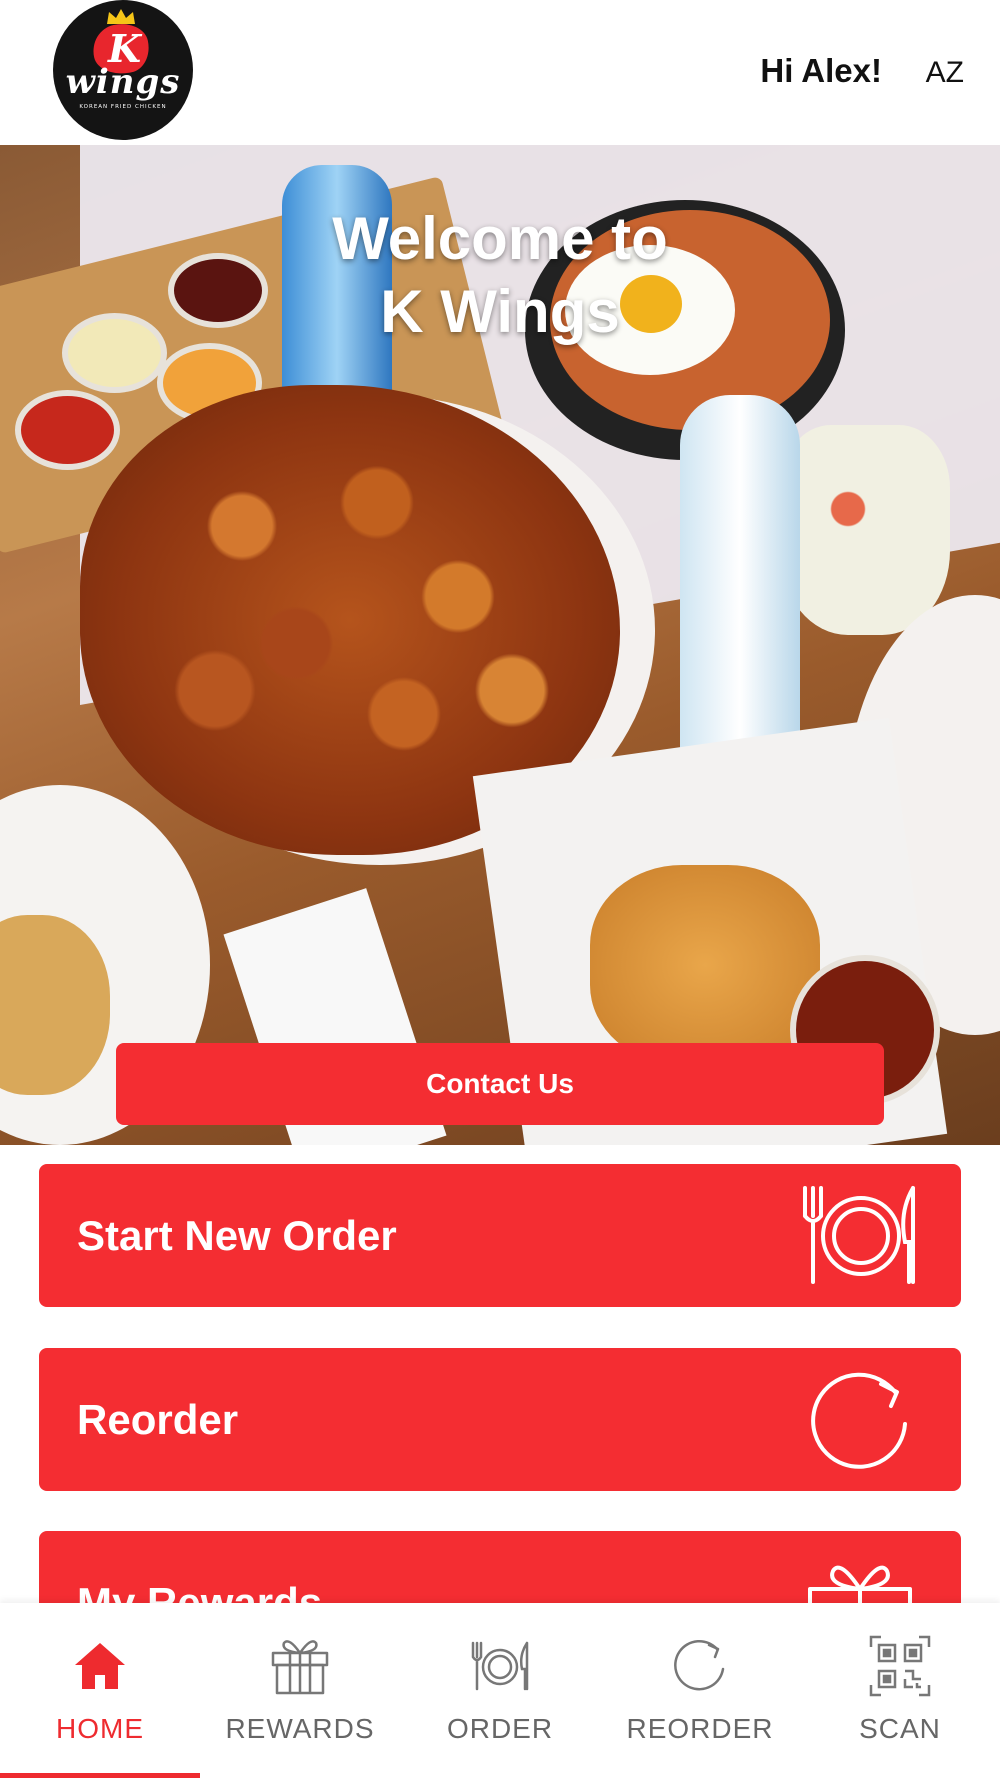 The width and height of the screenshot is (1000, 1778). Describe the element at coordinates (500, 1084) in the screenshot. I see `contact-us-button: Contact Us` at that location.